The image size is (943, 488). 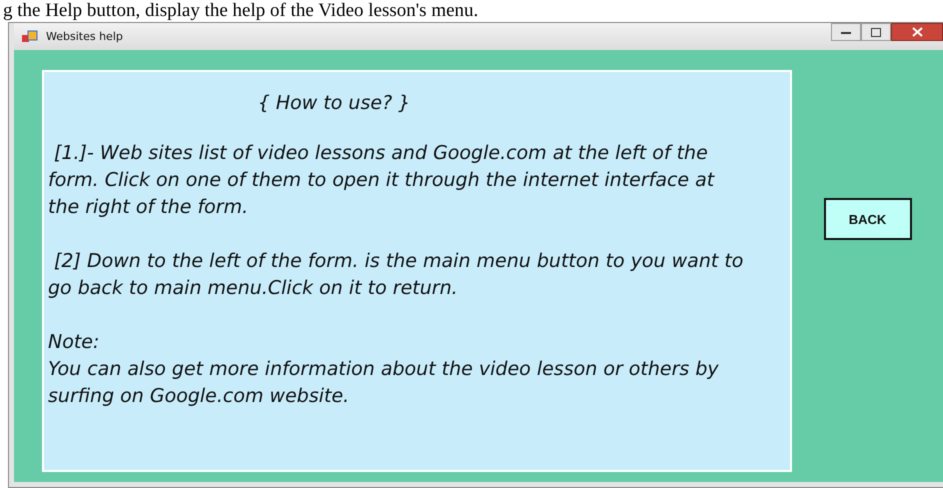 I want to click on help-heading: { How to use? }, so click(x=334, y=103).